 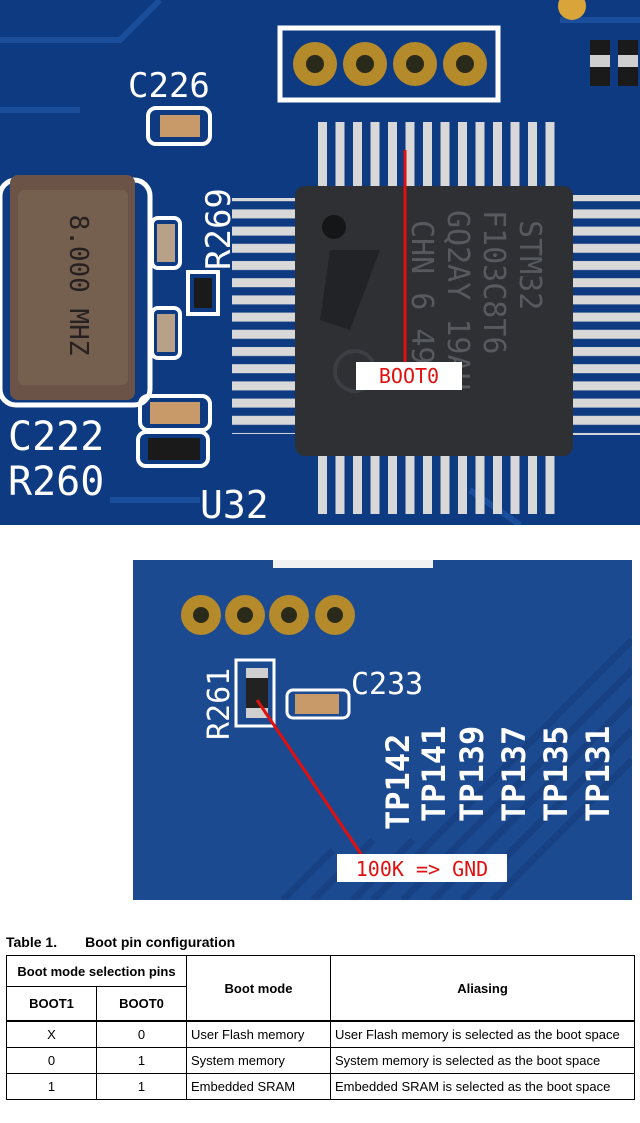 What do you see at coordinates (78, 285) in the screenshot?
I see `crystal-label: 8.000 MHZ` at bounding box center [78, 285].